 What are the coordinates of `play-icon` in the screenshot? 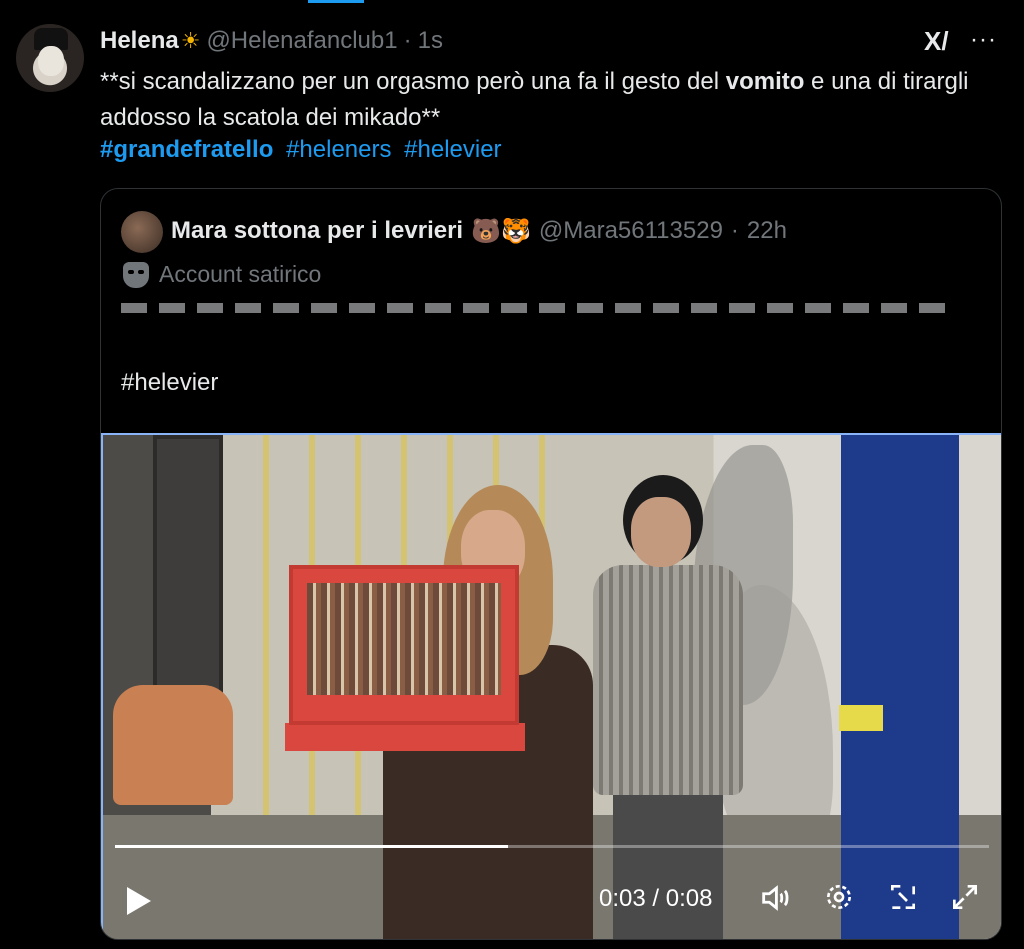 It's located at (139, 901).